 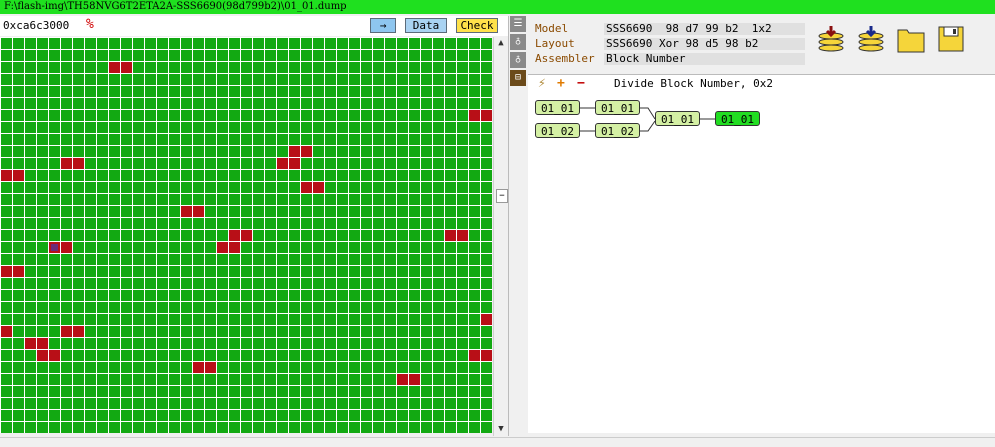 What do you see at coordinates (704, 44) in the screenshot?
I see `layout-value: SSS6690 Xor 98 d5 98 b2` at bounding box center [704, 44].